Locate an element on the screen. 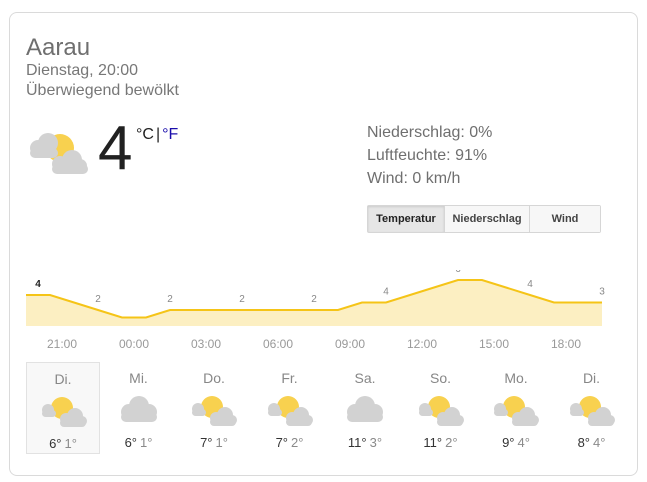 The height and width of the screenshot is (482, 647). unit-switcher: °C | °F is located at coordinates (157, 135).